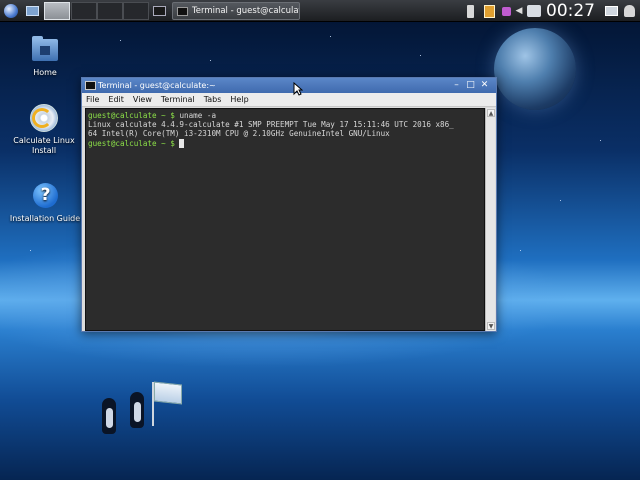  What do you see at coordinates (570, 11) in the screenshot?
I see `clock: 00:27` at bounding box center [570, 11].